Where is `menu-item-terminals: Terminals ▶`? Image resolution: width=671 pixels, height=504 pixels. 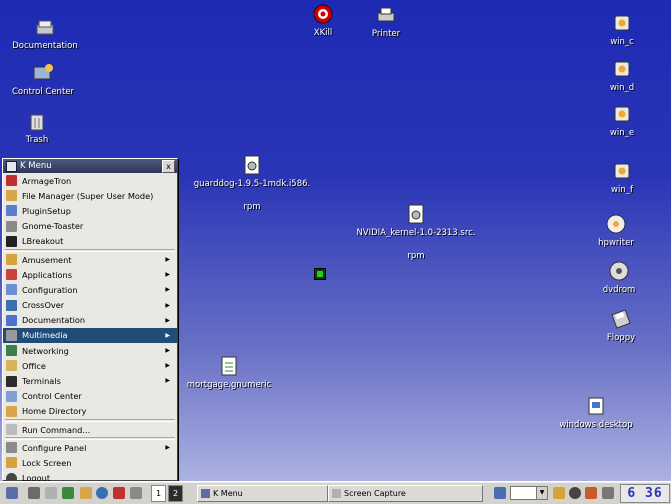 menu-item-terminals: Terminals ▶ is located at coordinates (90, 380).